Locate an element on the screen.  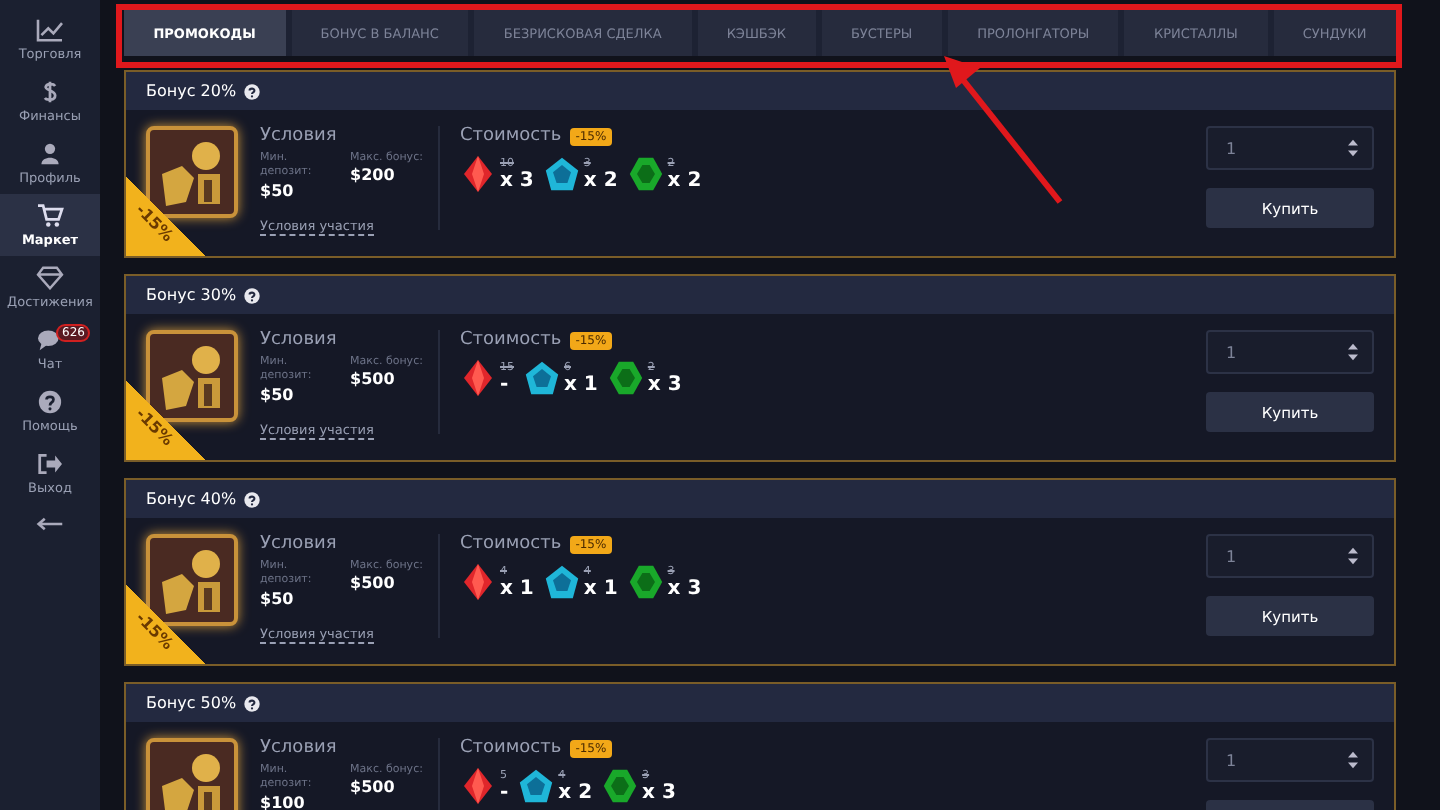
bonus-prize-drawing is located at coordinates (192, 774).